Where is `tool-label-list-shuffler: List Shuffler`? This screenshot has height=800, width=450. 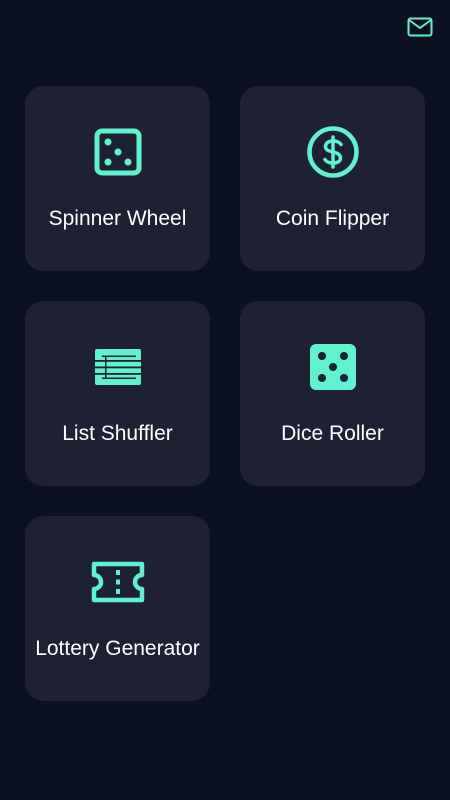 tool-label-list-shuffler: List Shuffler is located at coordinates (117, 433).